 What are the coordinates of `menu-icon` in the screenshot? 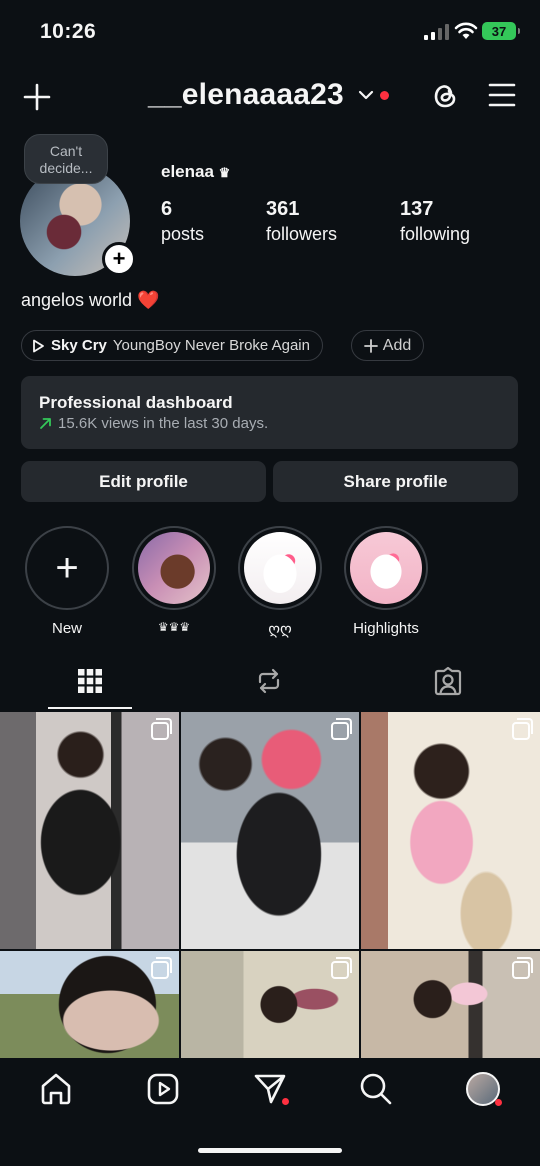 It's located at (502, 95).